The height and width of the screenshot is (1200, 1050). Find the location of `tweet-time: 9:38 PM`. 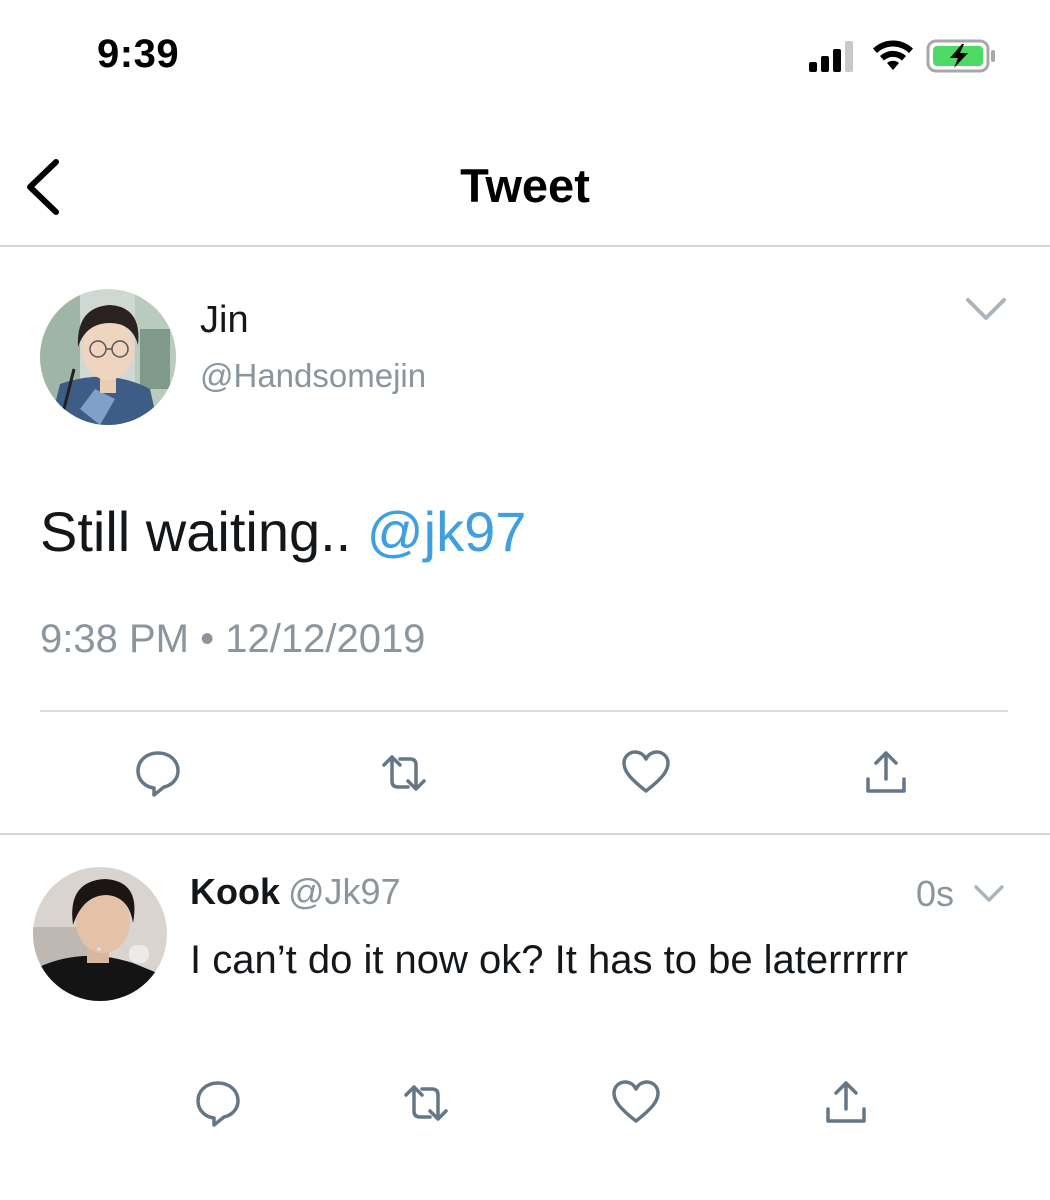

tweet-time: 9:38 PM is located at coordinates (114, 639).